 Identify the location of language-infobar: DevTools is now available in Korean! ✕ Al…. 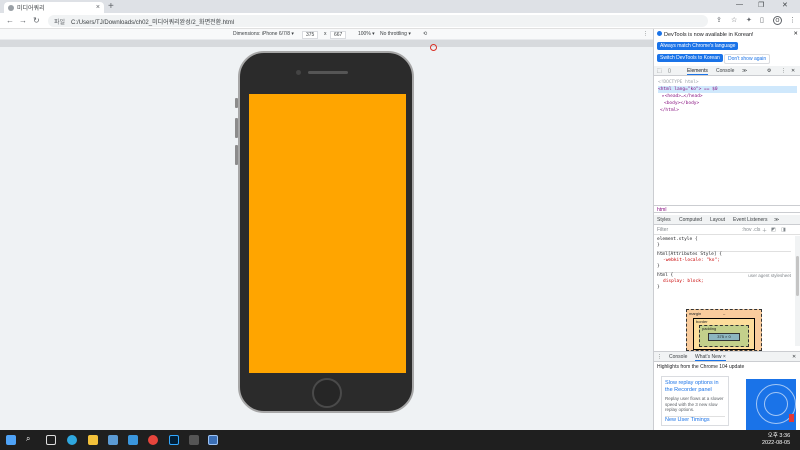
(727, 47).